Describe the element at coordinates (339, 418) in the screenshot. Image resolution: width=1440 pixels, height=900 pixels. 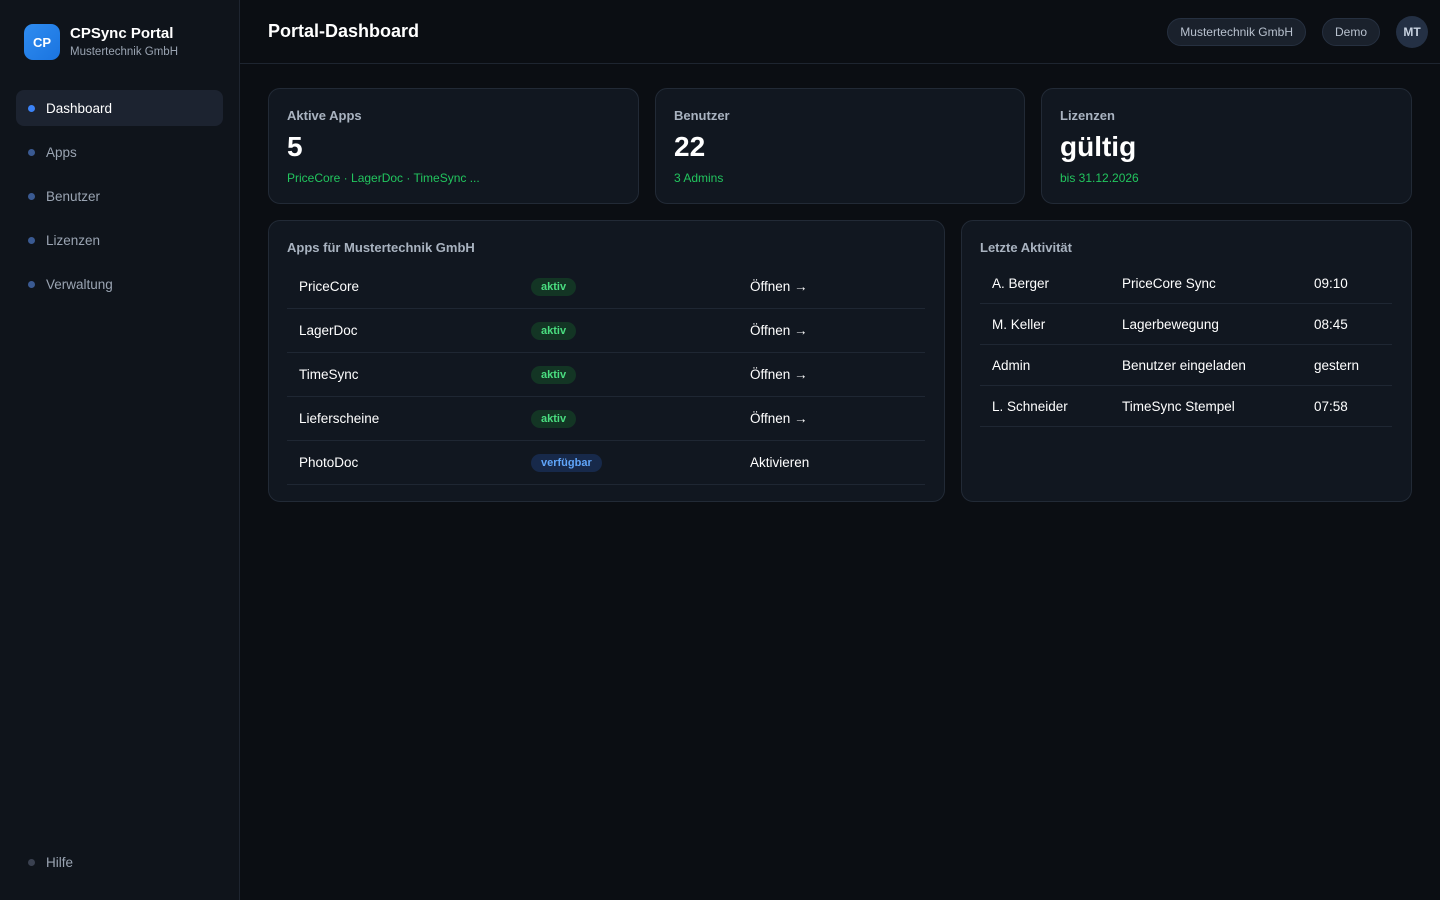
I see `app-name: Lieferscheine` at that location.